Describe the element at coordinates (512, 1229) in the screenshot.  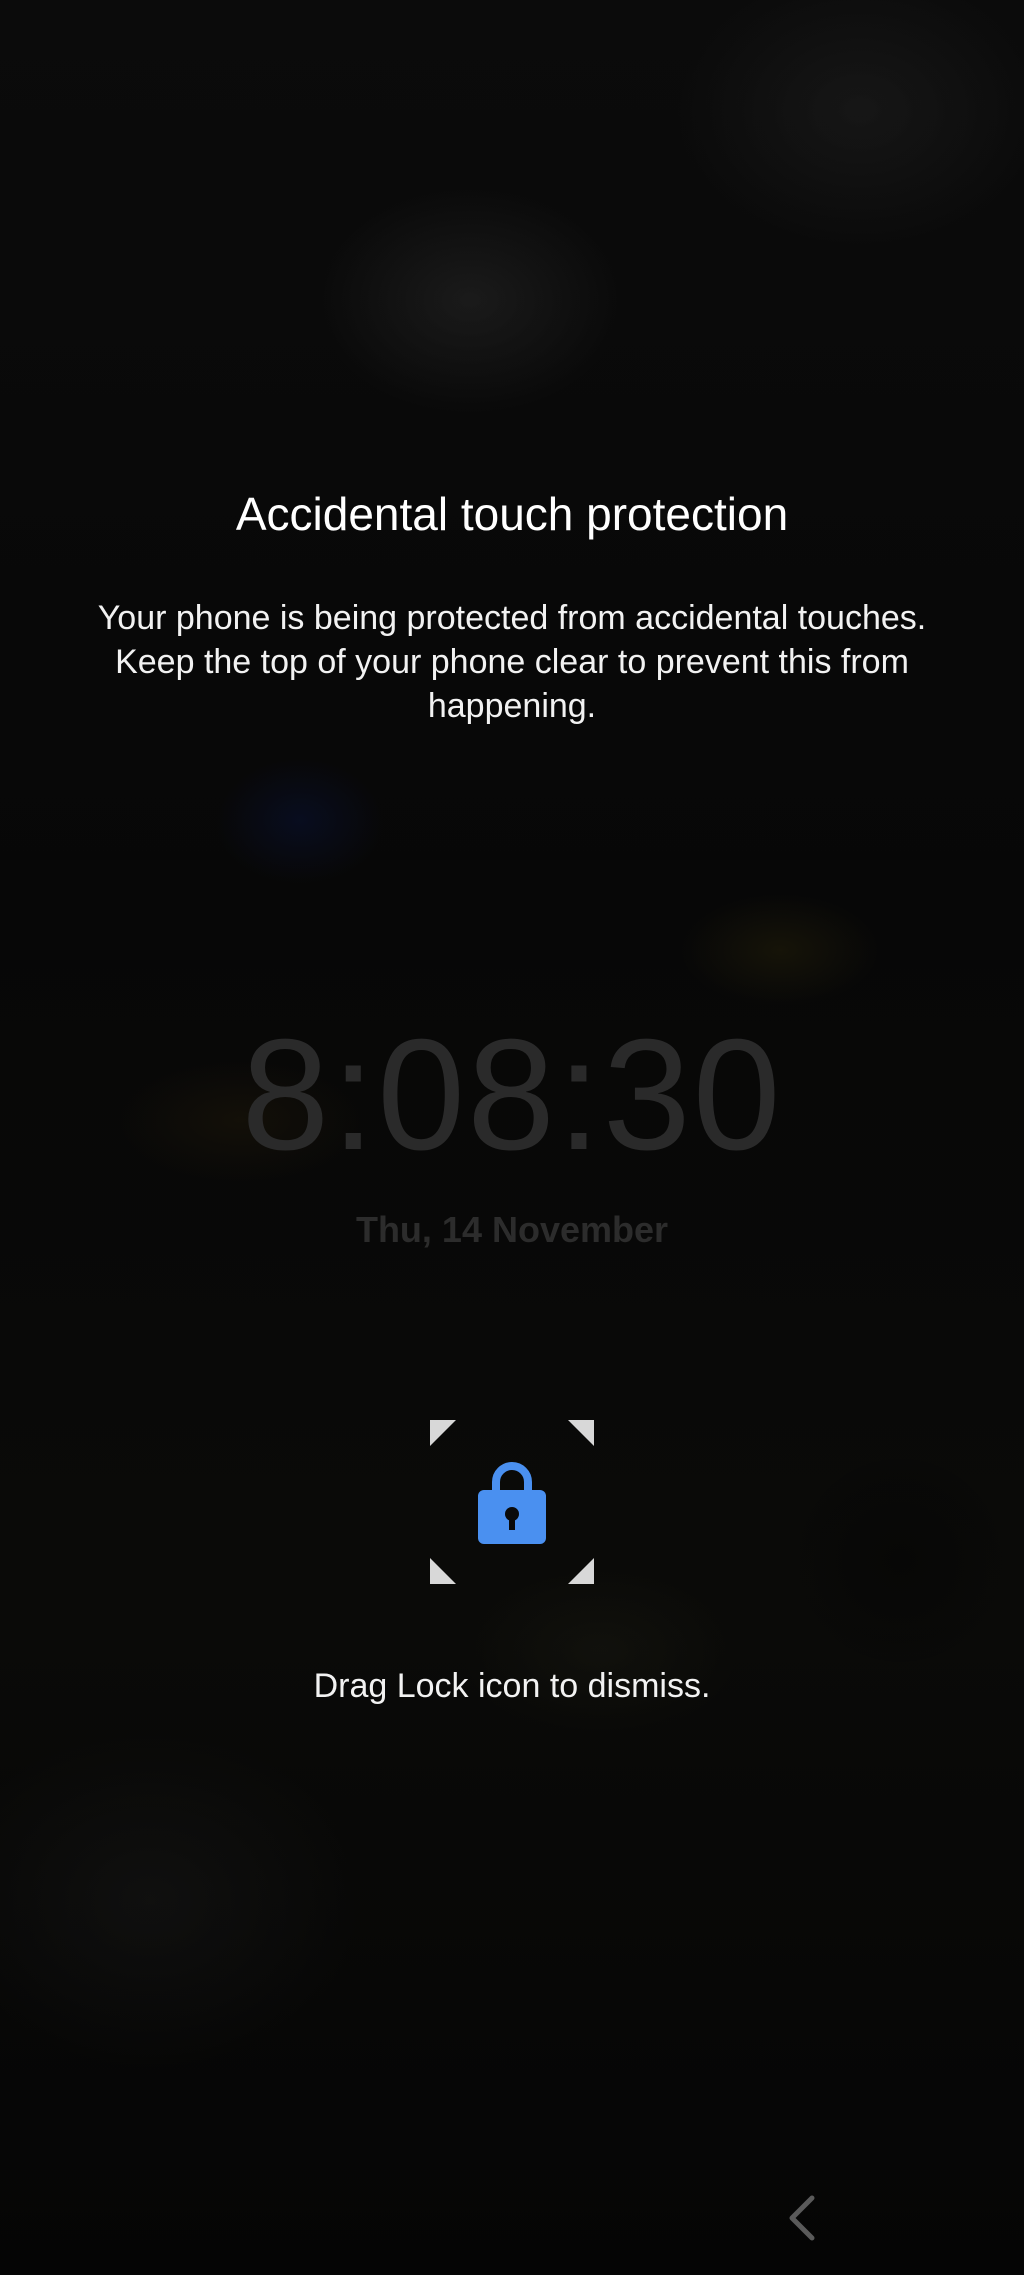
I see `lockscreen-date: Thu, 14 November` at that location.